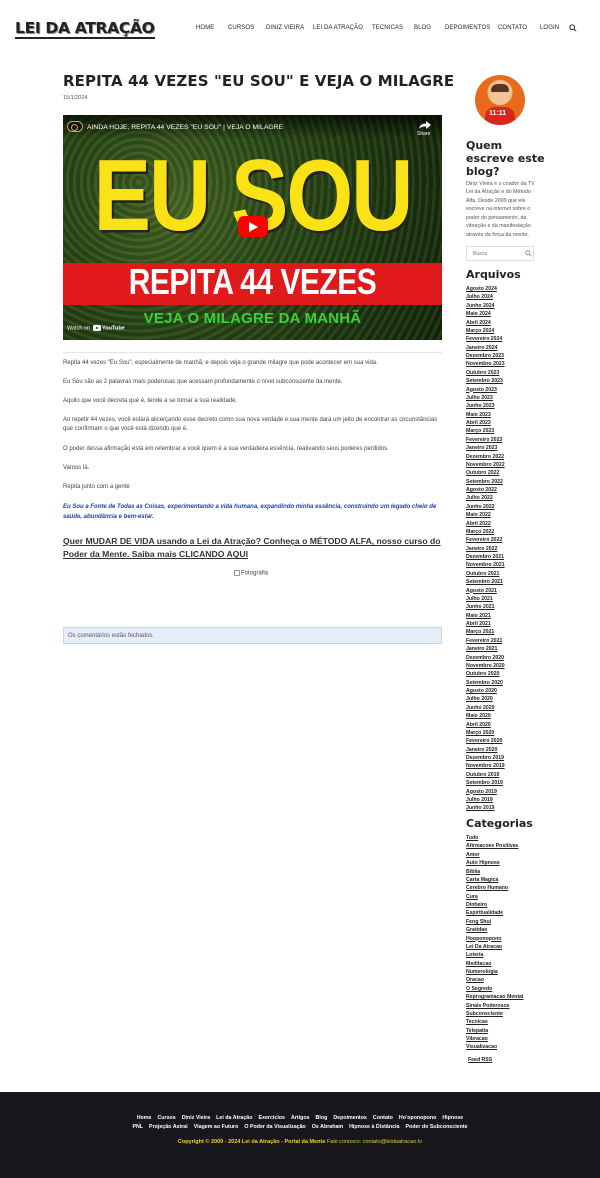 This screenshot has width=600, height=1178. I want to click on archive-link: Novembro 2023, so click(485, 364).